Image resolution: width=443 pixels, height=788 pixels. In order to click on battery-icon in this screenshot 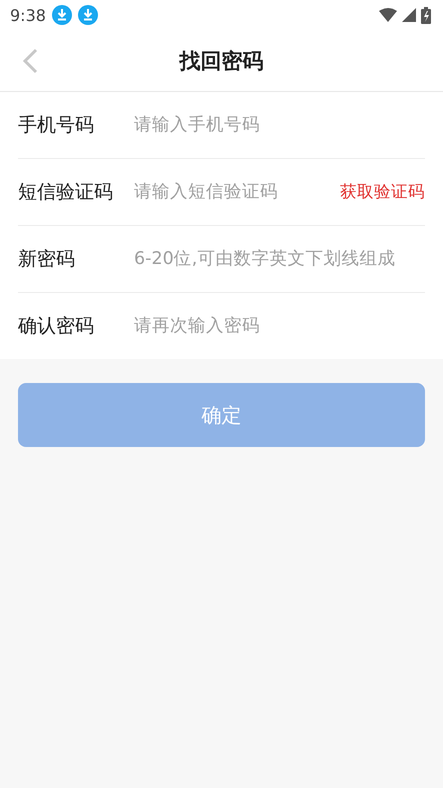, I will do `click(426, 15)`.